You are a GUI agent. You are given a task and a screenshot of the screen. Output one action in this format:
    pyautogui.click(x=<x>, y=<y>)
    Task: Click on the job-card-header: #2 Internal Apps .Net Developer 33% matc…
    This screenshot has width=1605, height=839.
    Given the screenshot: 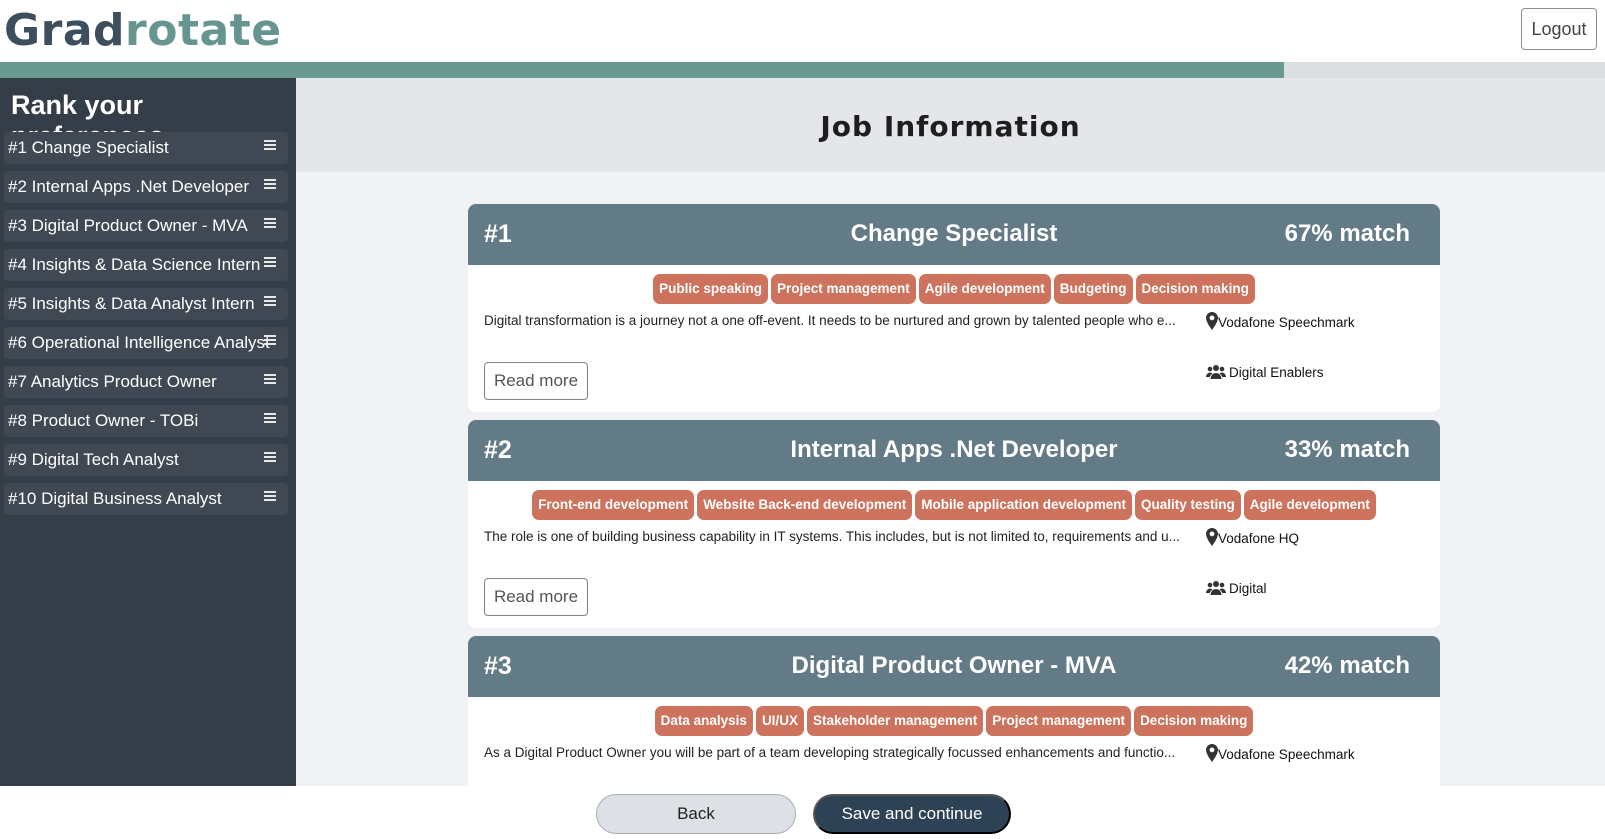 What is the action you would take?
    pyautogui.click(x=954, y=450)
    